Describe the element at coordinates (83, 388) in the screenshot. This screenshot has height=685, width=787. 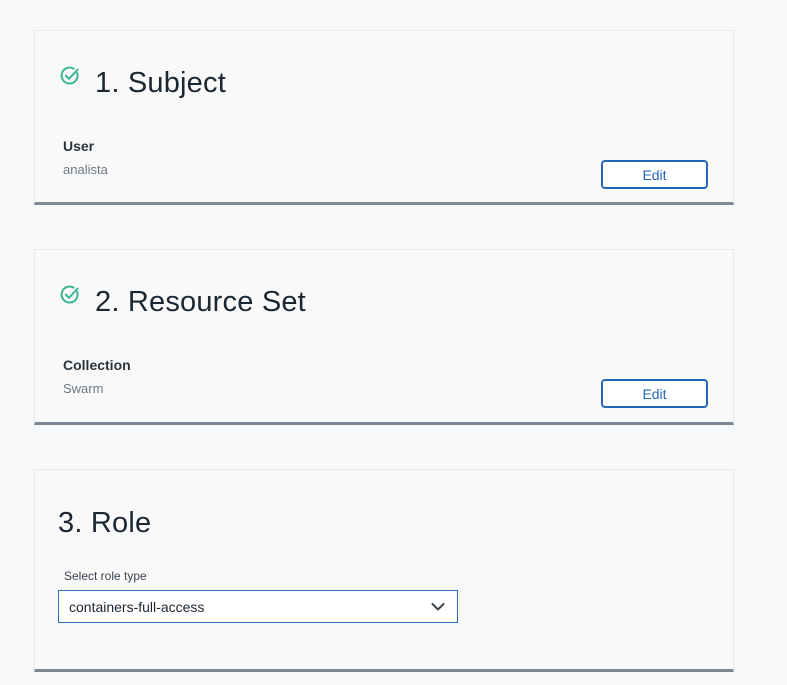
I see `collection-value: Swarm` at that location.